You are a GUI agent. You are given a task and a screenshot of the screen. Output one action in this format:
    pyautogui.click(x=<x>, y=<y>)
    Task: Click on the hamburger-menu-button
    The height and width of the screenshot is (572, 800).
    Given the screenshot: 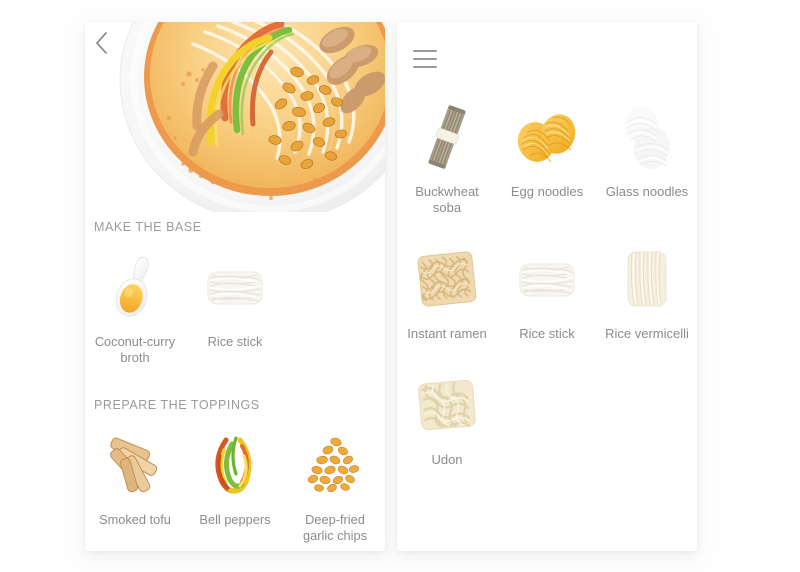 What is the action you would take?
    pyautogui.click(x=425, y=59)
    